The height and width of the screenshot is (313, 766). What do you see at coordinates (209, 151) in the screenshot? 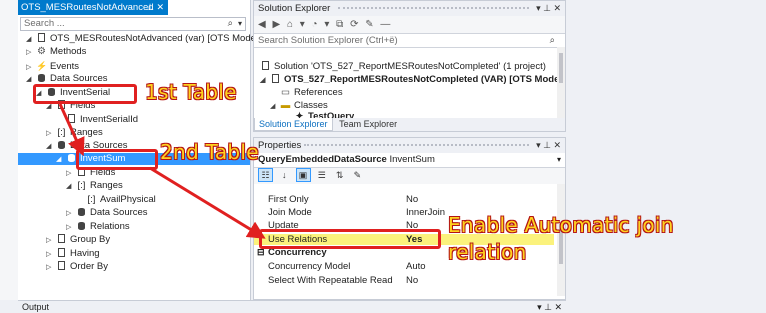
I see `annotation-second-table: 2nd Table` at bounding box center [209, 151].